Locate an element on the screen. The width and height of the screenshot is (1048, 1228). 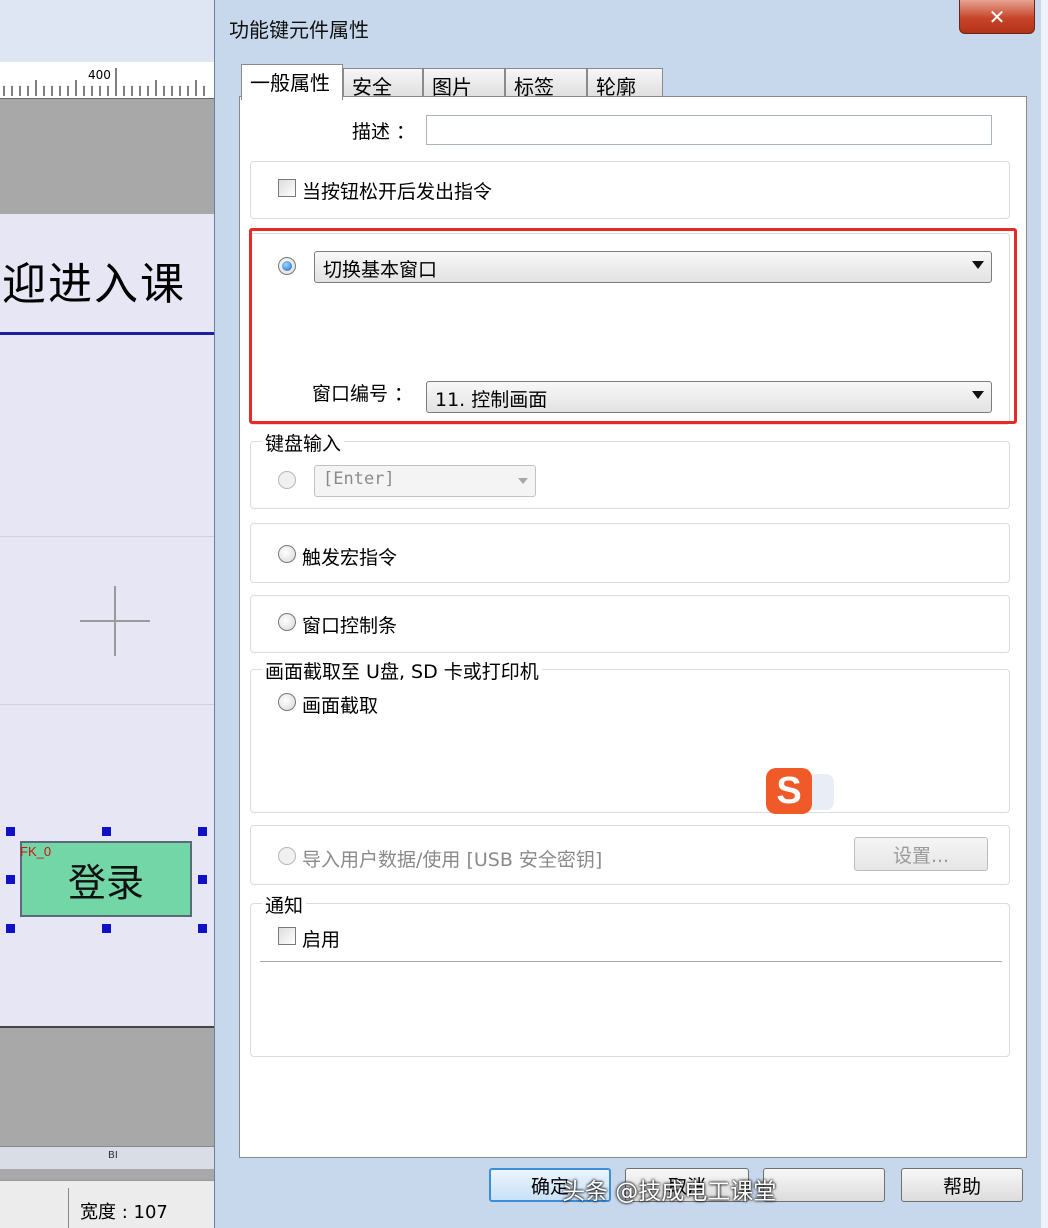
close-button: ✕ is located at coordinates (997, 17).